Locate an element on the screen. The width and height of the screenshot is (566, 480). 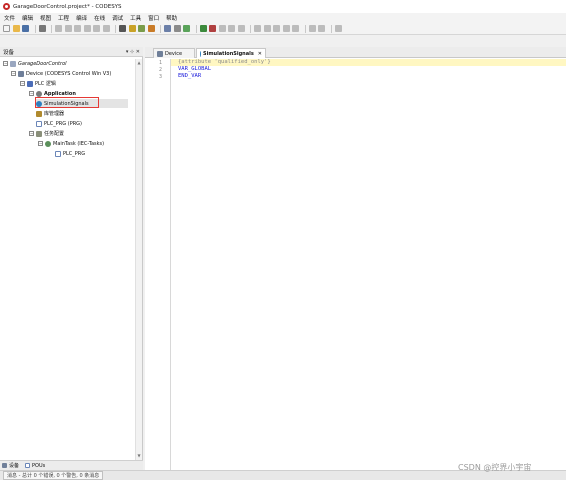
start-icon is located at coordinates (222, 28).